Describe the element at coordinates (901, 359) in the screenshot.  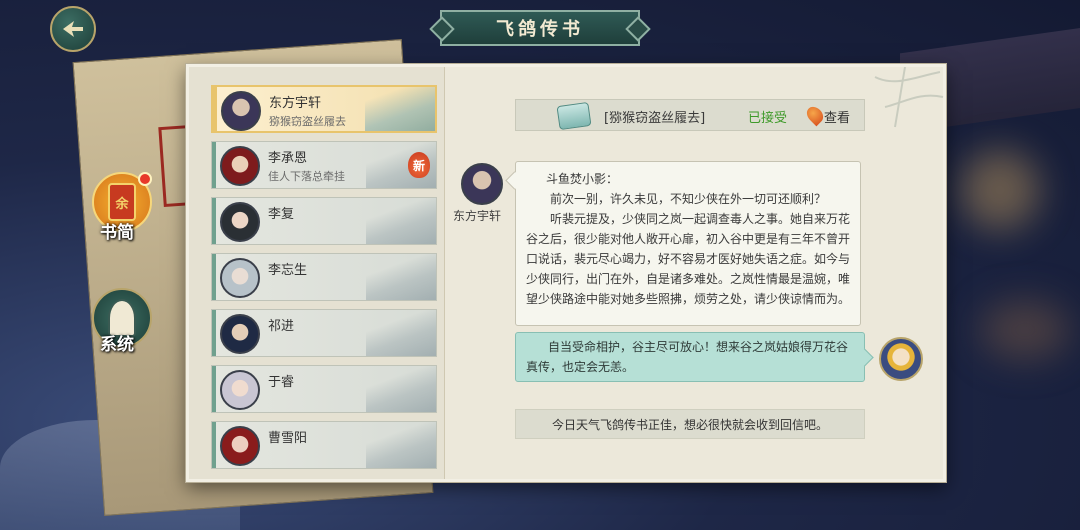
I see `player-avatar` at that location.